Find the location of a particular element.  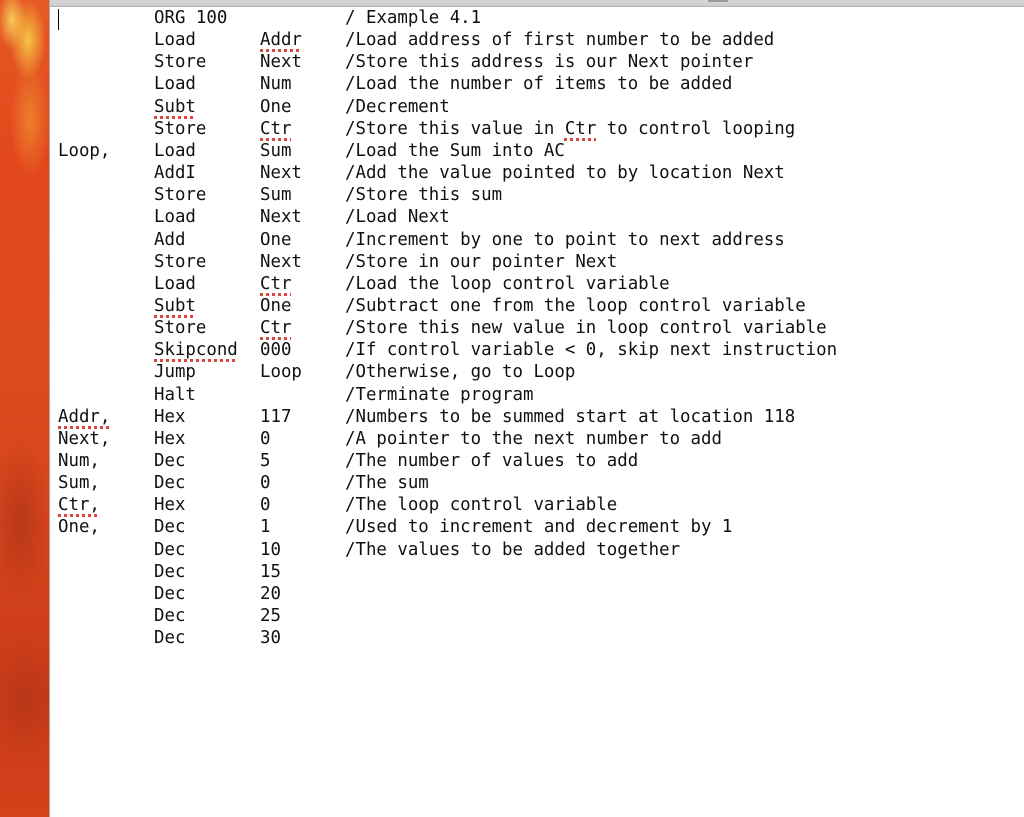

line-comment: /Otherwise, go to Loop is located at coordinates (460, 372).